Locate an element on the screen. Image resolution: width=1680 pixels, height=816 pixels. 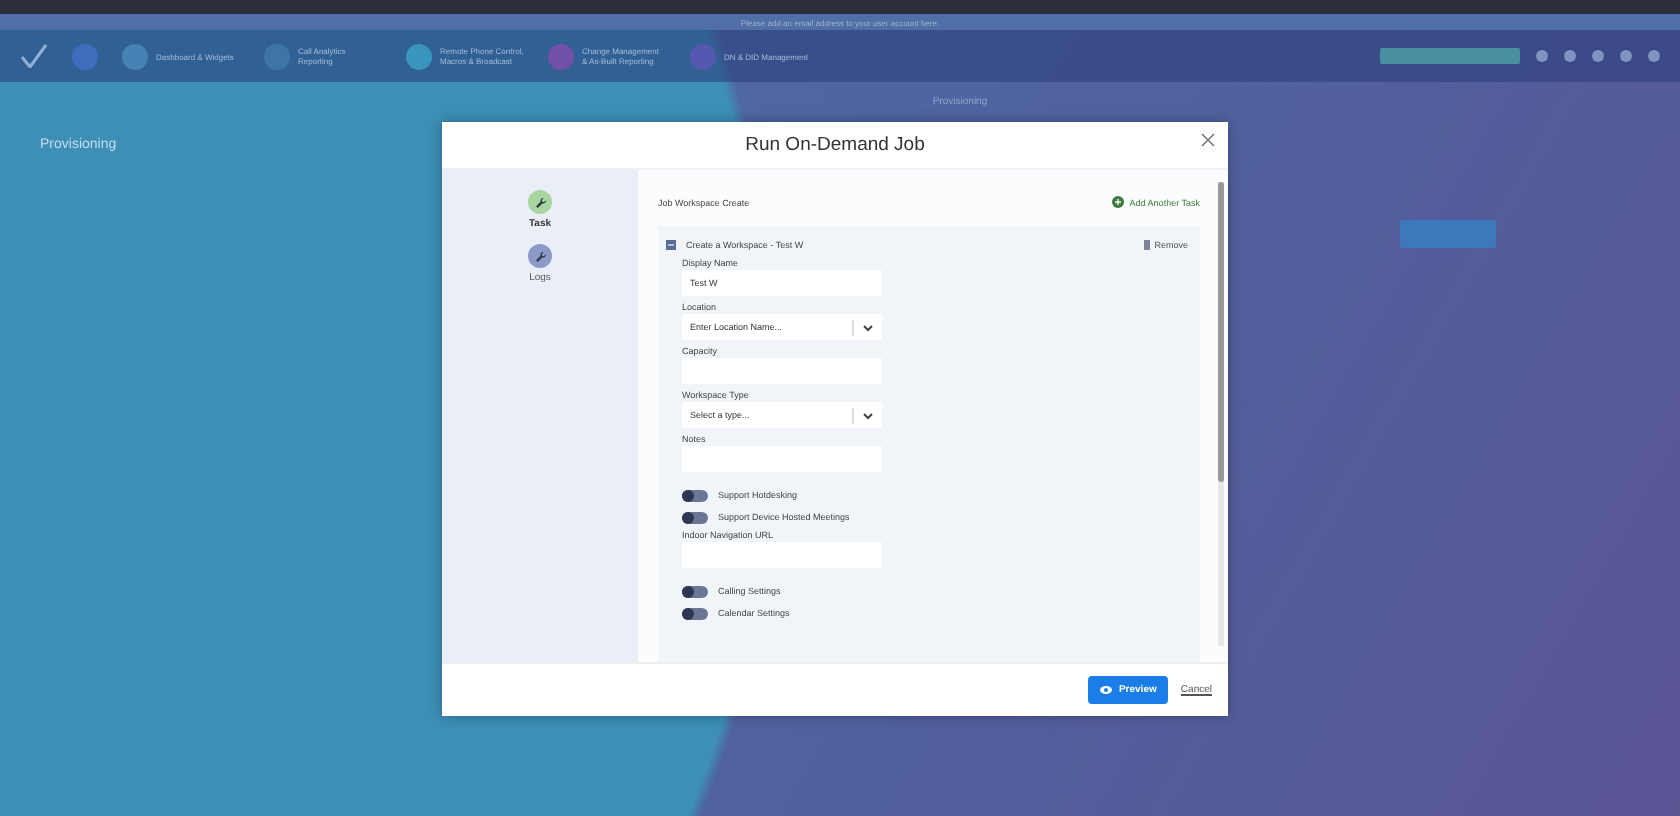
trash-icon is located at coordinates (1147, 244).